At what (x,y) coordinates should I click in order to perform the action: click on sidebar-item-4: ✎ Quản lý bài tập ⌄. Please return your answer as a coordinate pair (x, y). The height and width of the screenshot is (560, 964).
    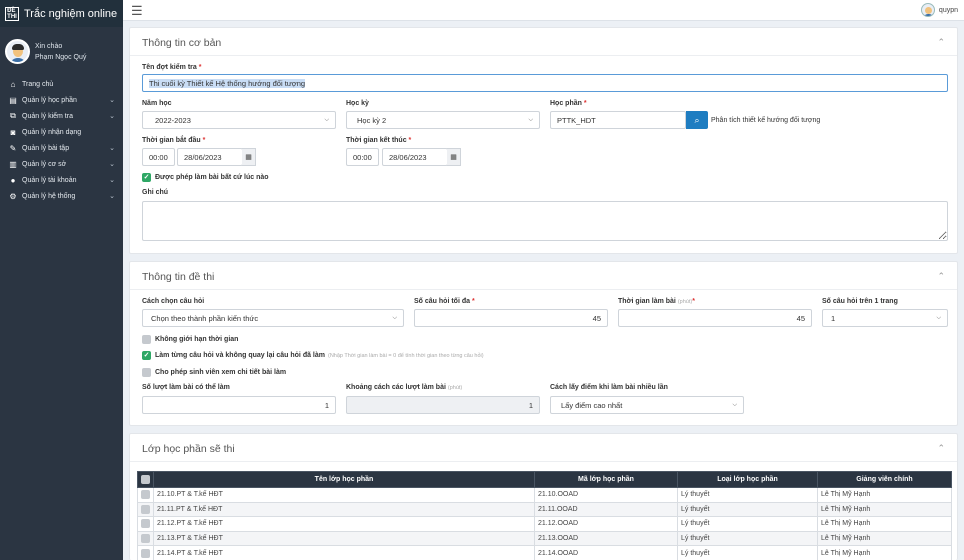
    Looking at the image, I should click on (61, 148).